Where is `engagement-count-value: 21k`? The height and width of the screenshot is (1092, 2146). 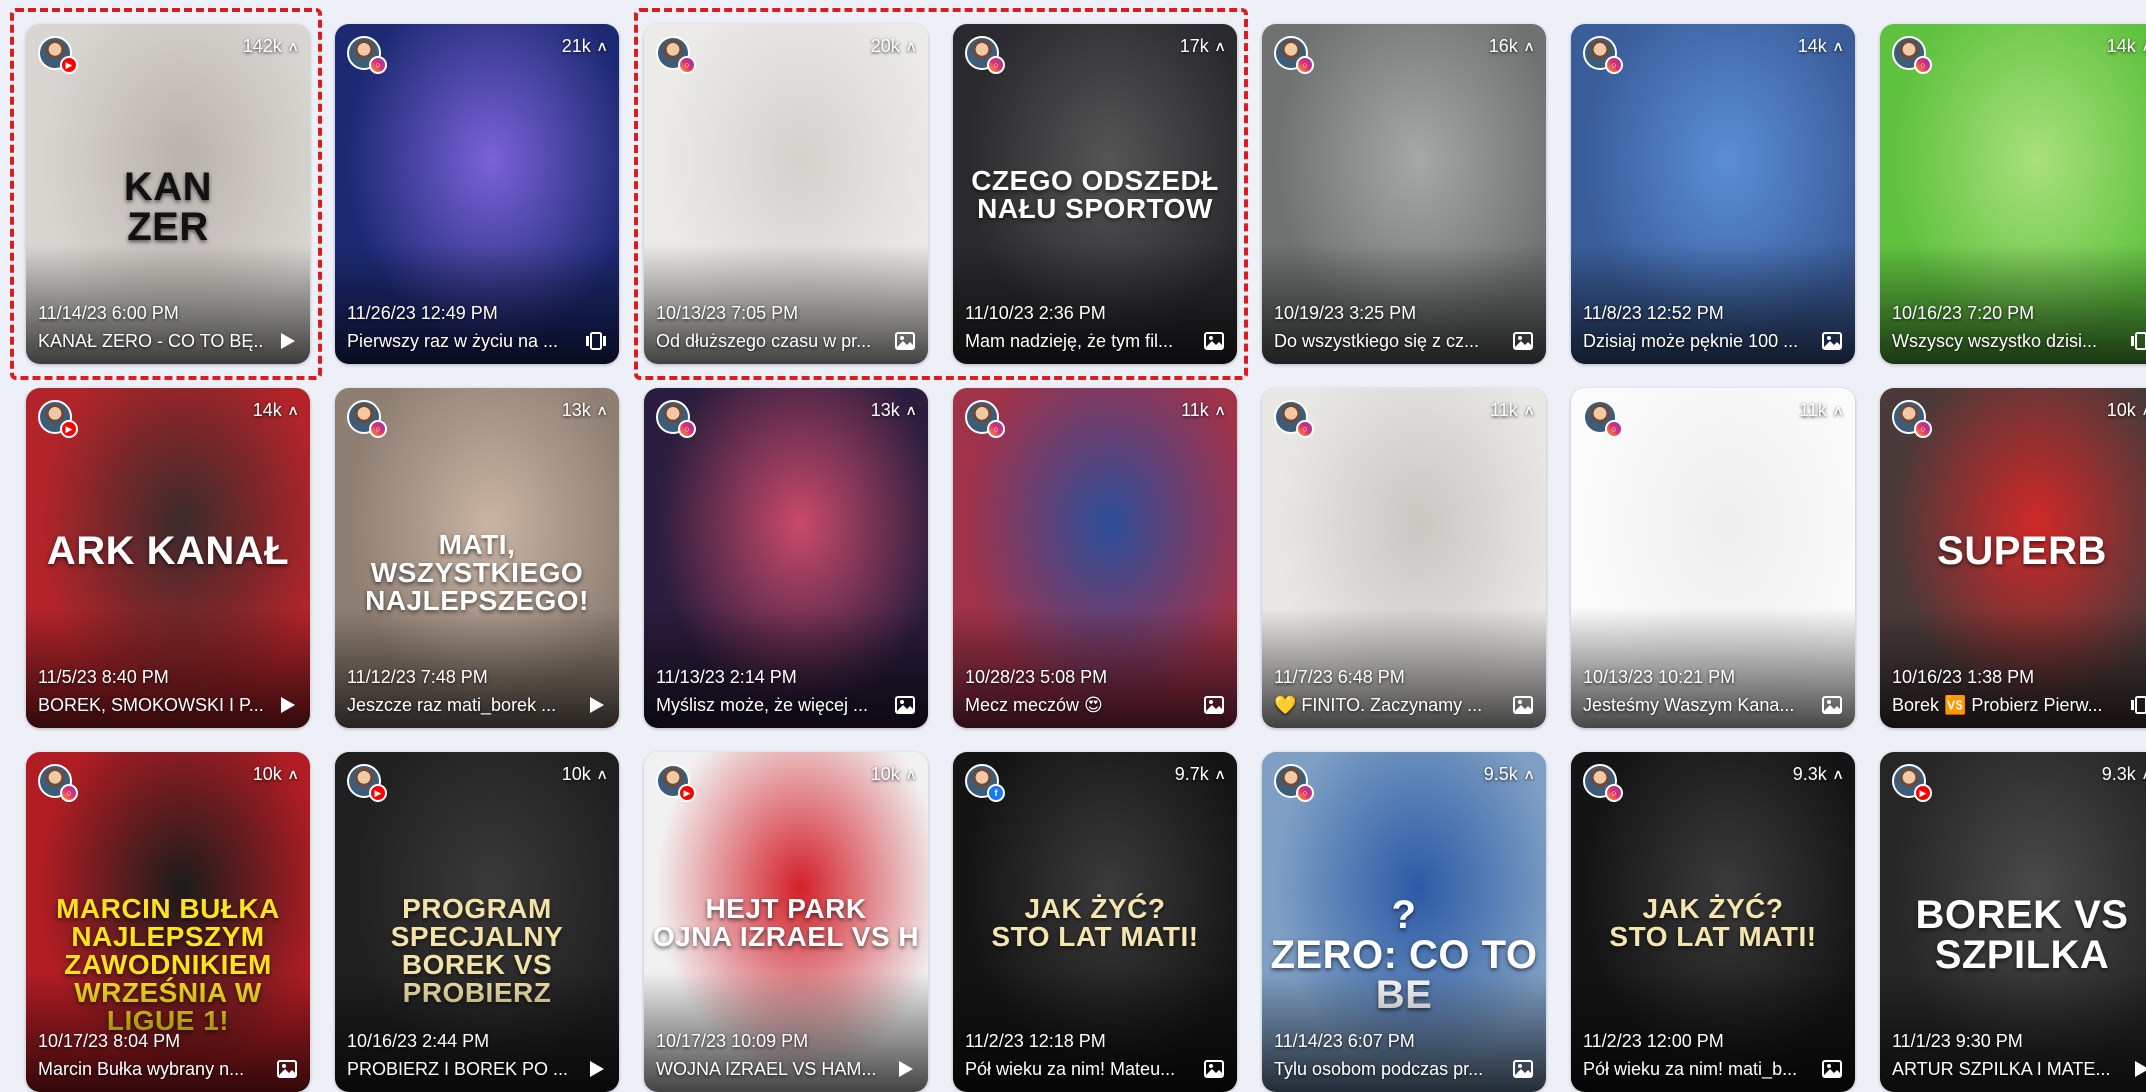
engagement-count-value: 21k is located at coordinates (576, 46).